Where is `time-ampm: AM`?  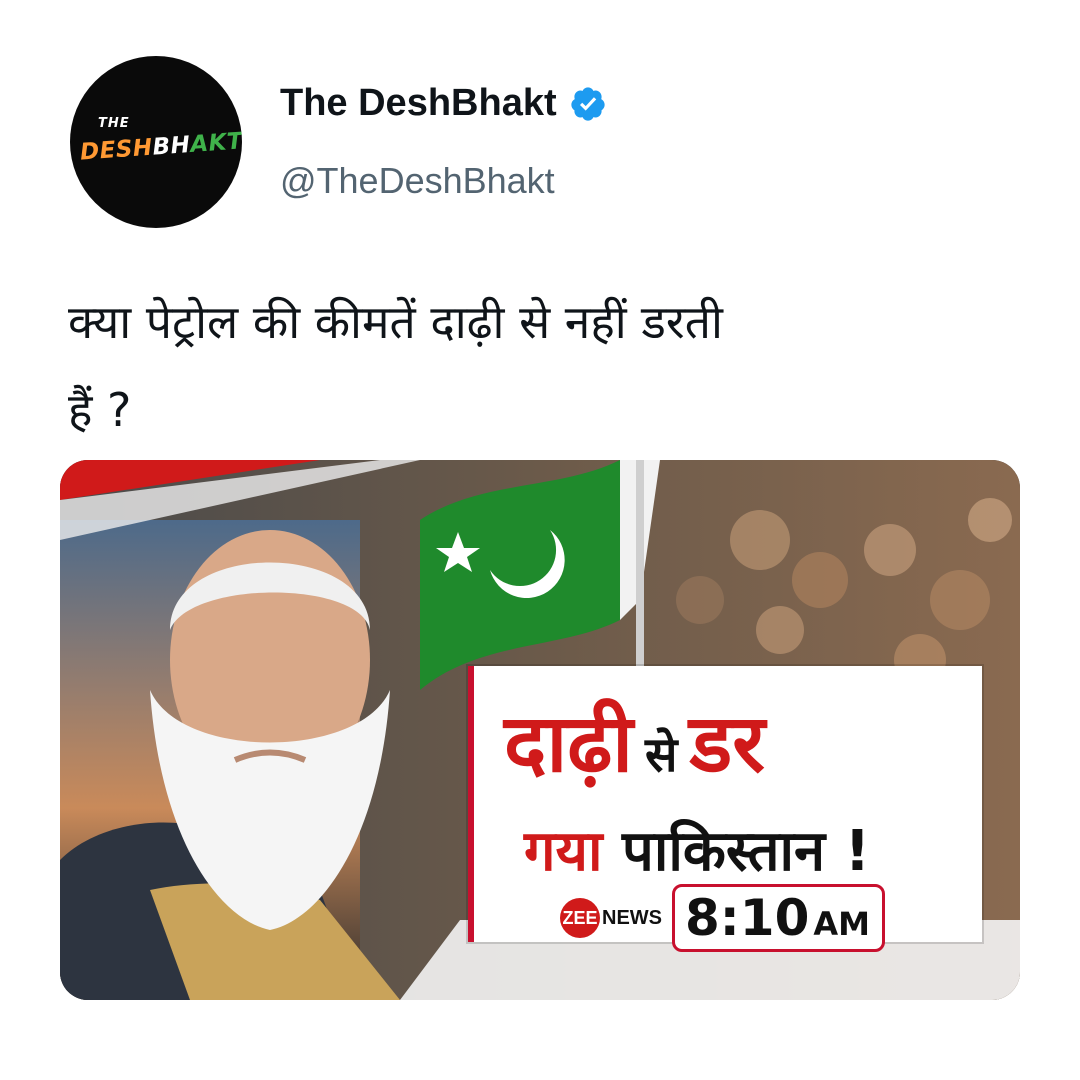
time-ampm: AM is located at coordinates (841, 924).